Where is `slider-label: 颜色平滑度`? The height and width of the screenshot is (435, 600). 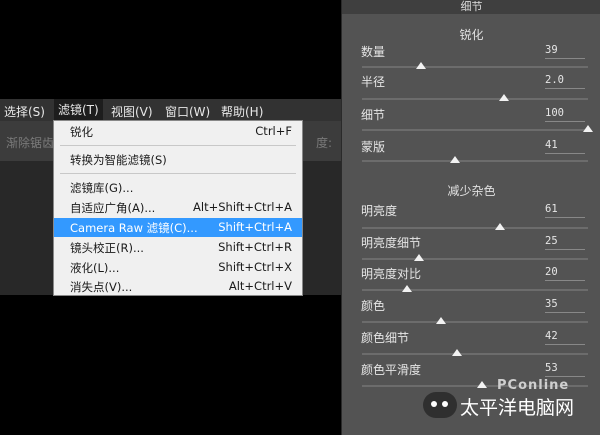
slider-label: 颜色平滑度 is located at coordinates (391, 370).